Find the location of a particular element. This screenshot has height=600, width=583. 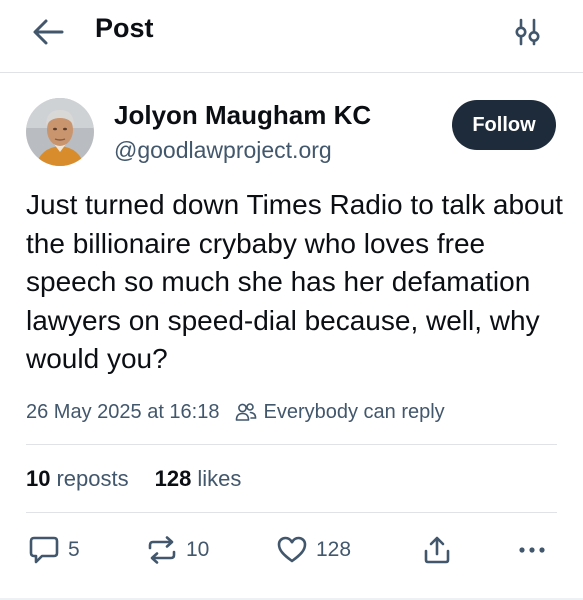

reply-button: 5 is located at coordinates (54, 550).